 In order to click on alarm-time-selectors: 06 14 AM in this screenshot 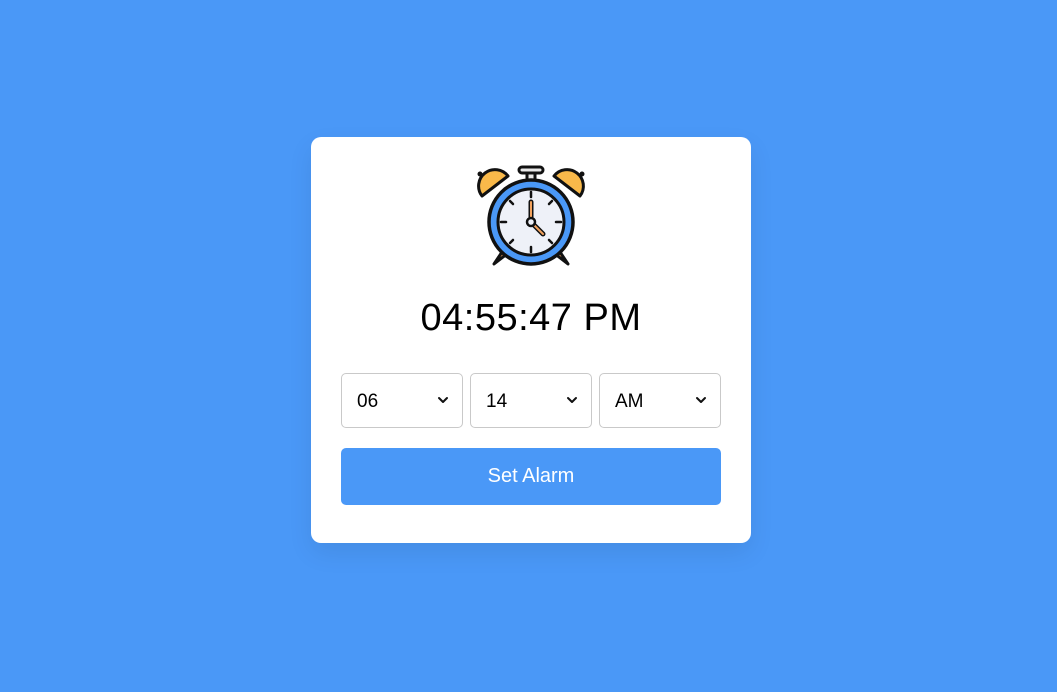, I will do `click(531, 400)`.